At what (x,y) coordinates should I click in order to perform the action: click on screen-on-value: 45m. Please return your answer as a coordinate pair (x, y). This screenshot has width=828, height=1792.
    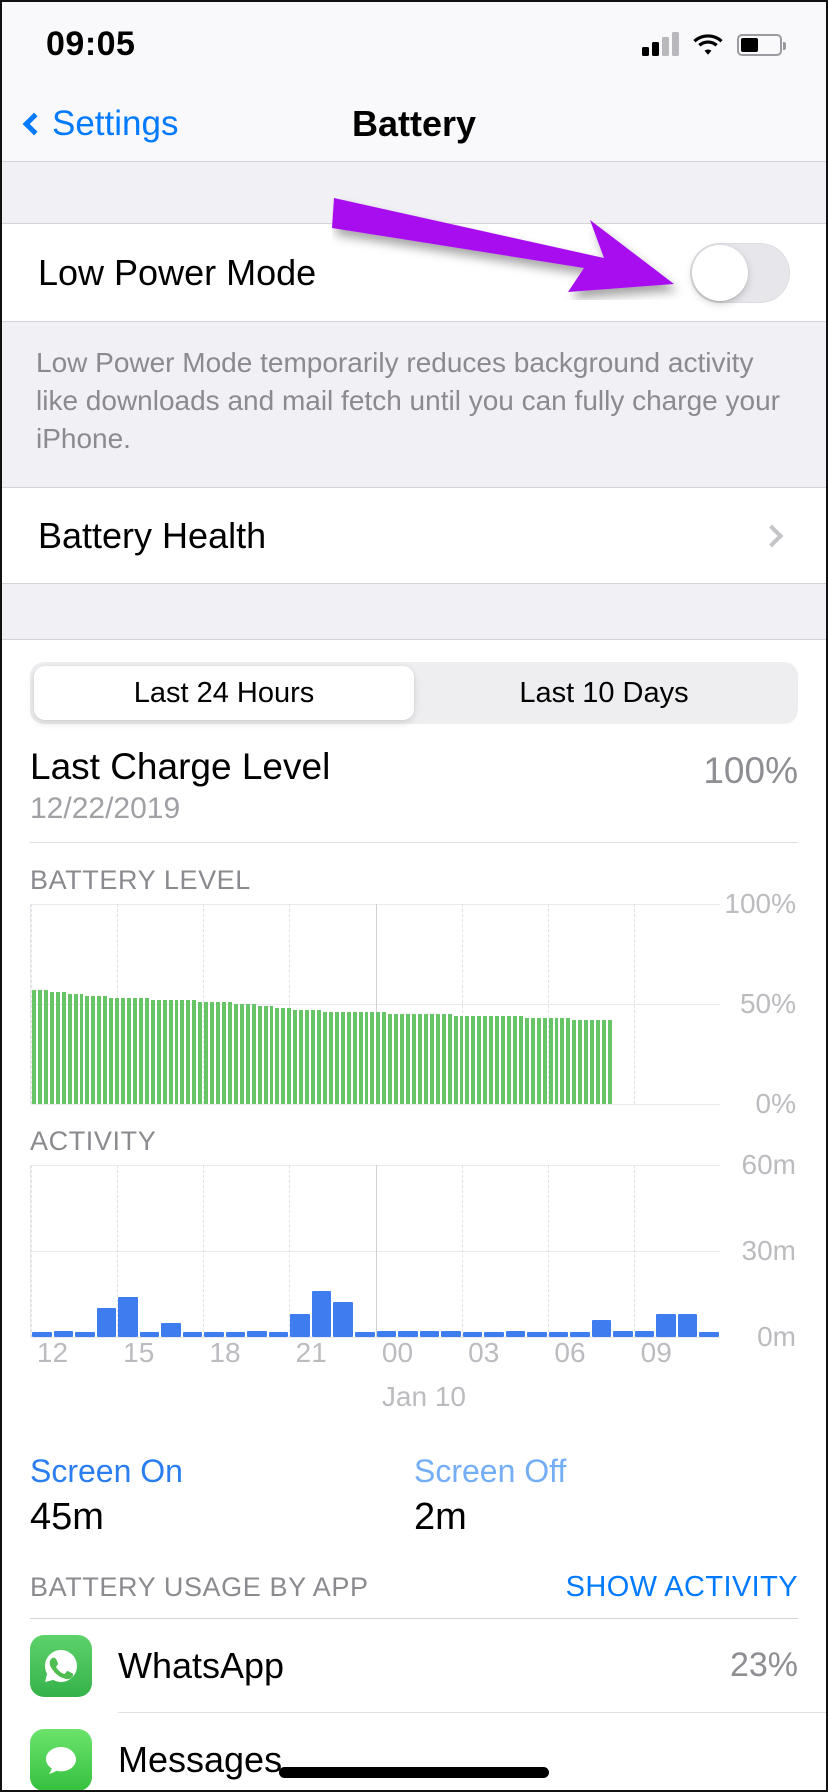
    Looking at the image, I should click on (67, 1516).